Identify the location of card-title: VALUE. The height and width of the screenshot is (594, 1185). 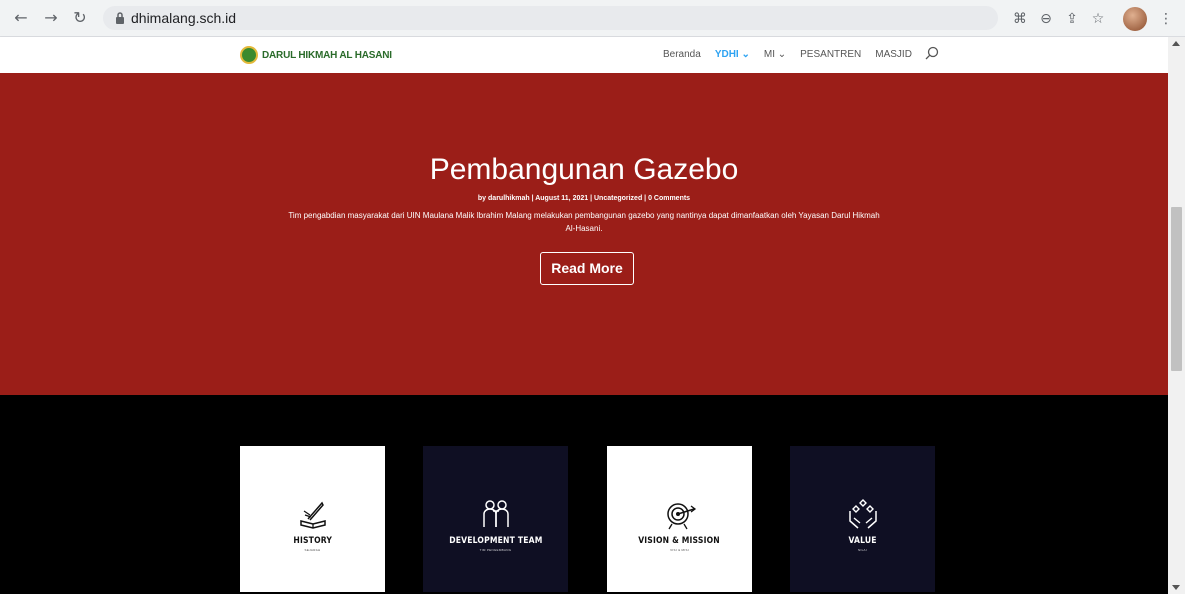
(862, 540).